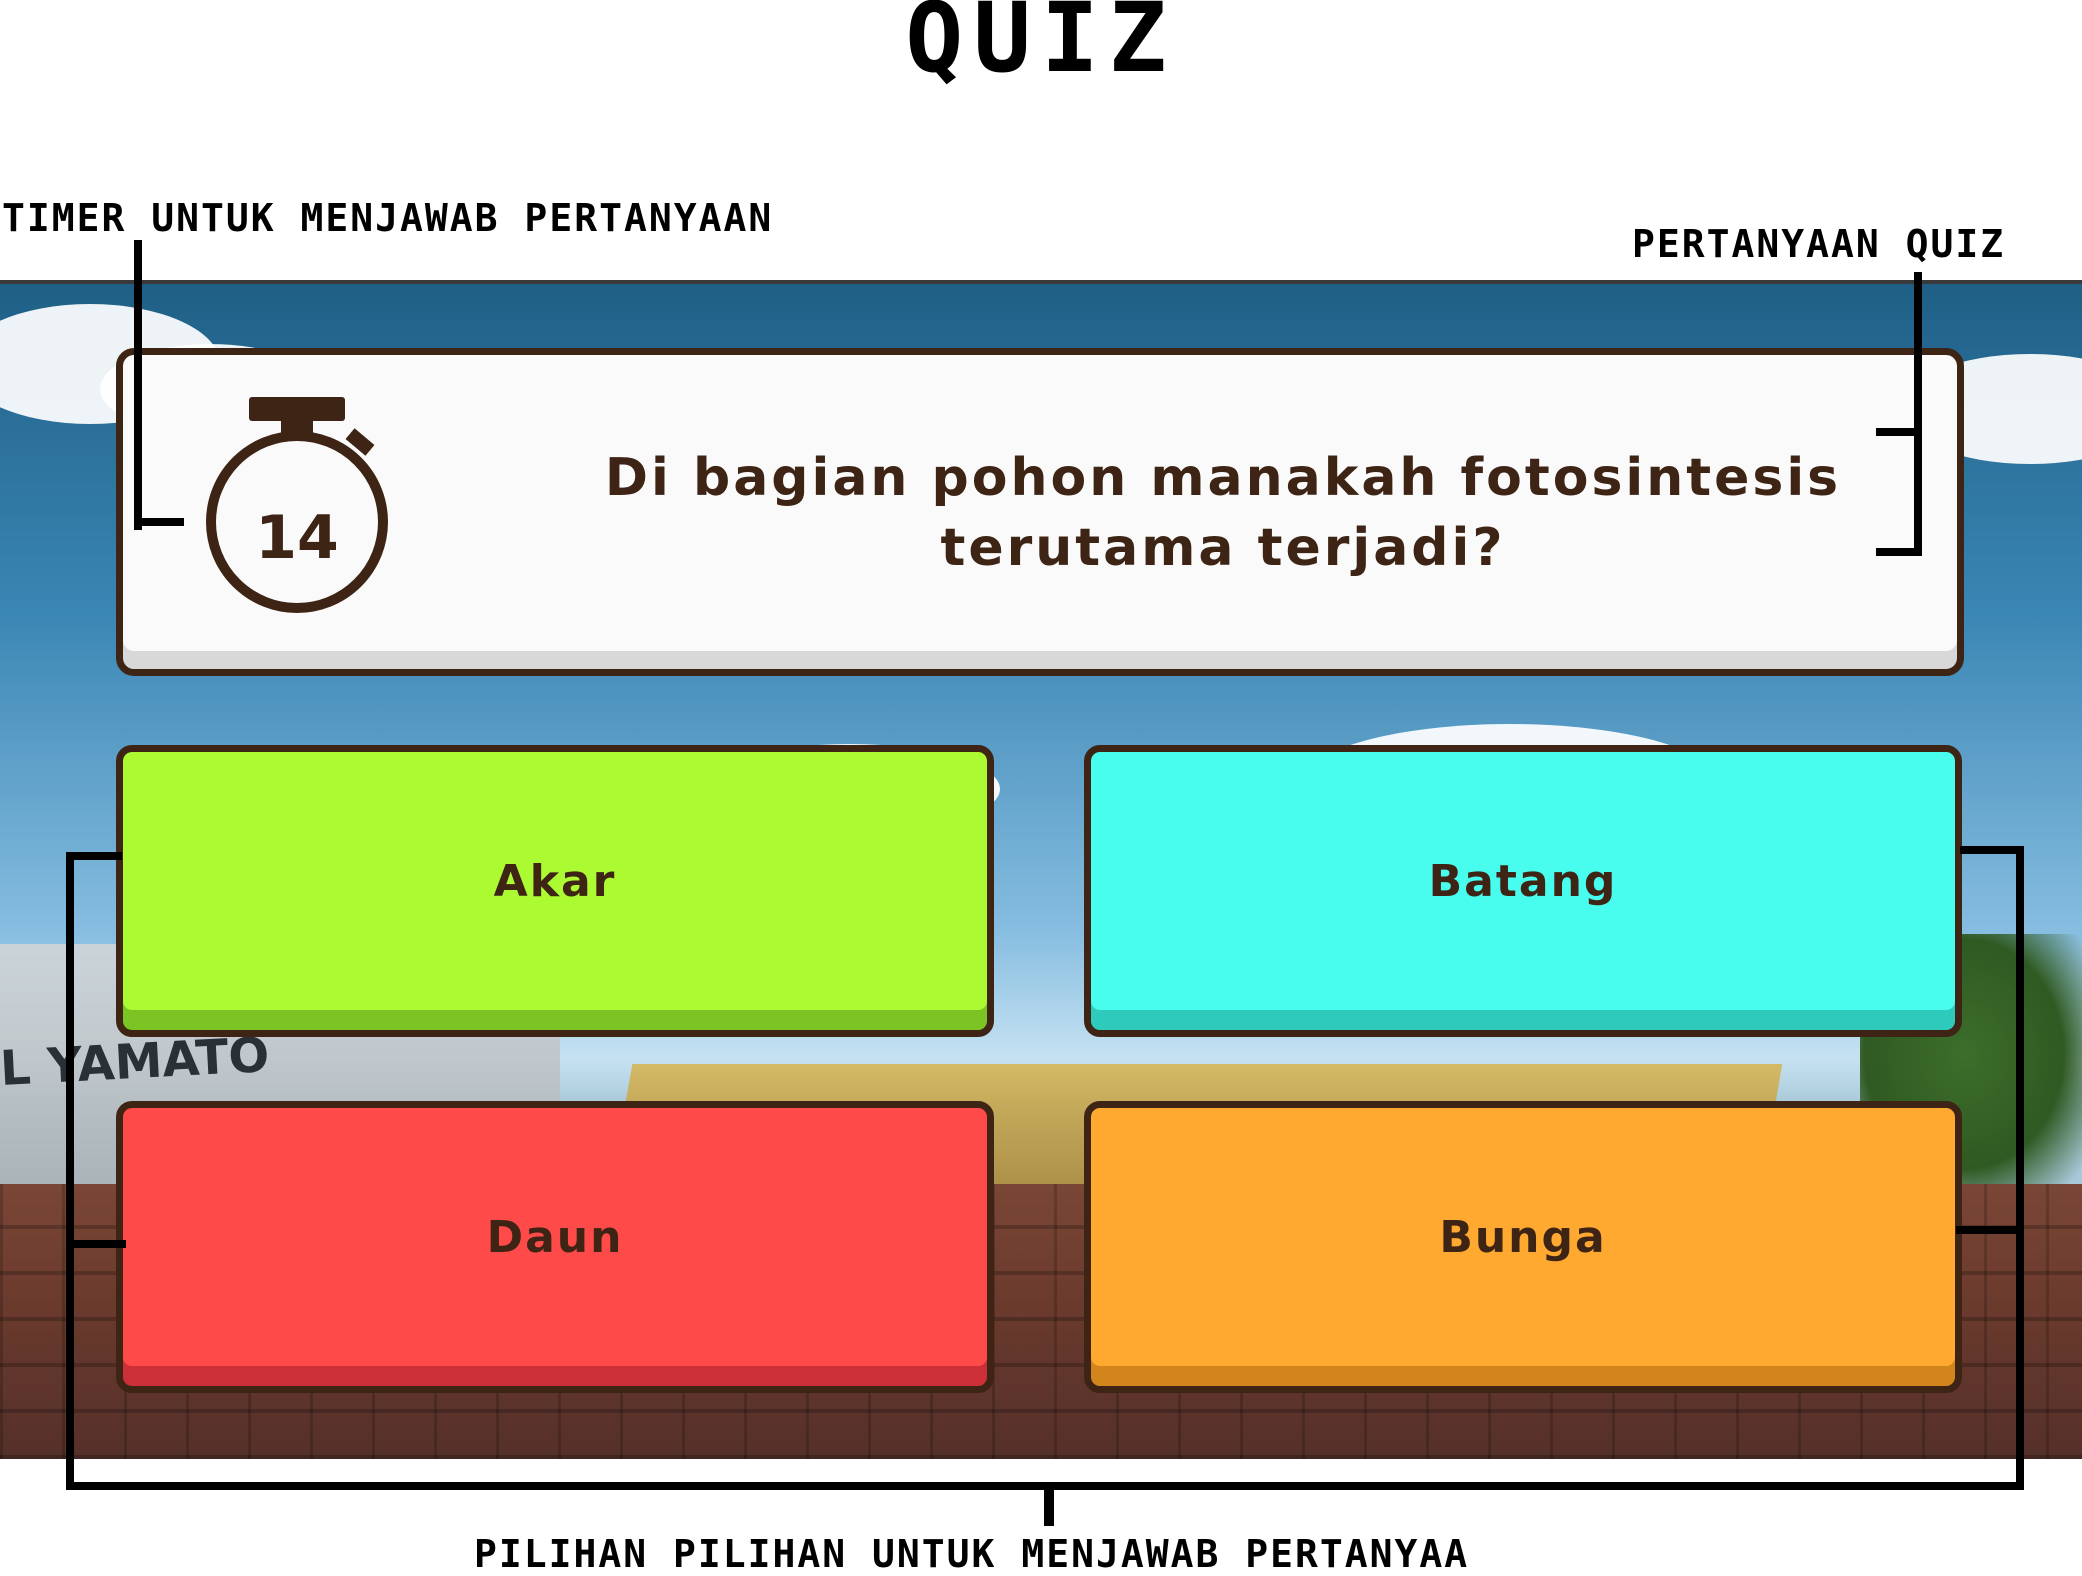  What do you see at coordinates (1523, 1237) in the screenshot?
I see `answer-label: Bunga` at bounding box center [1523, 1237].